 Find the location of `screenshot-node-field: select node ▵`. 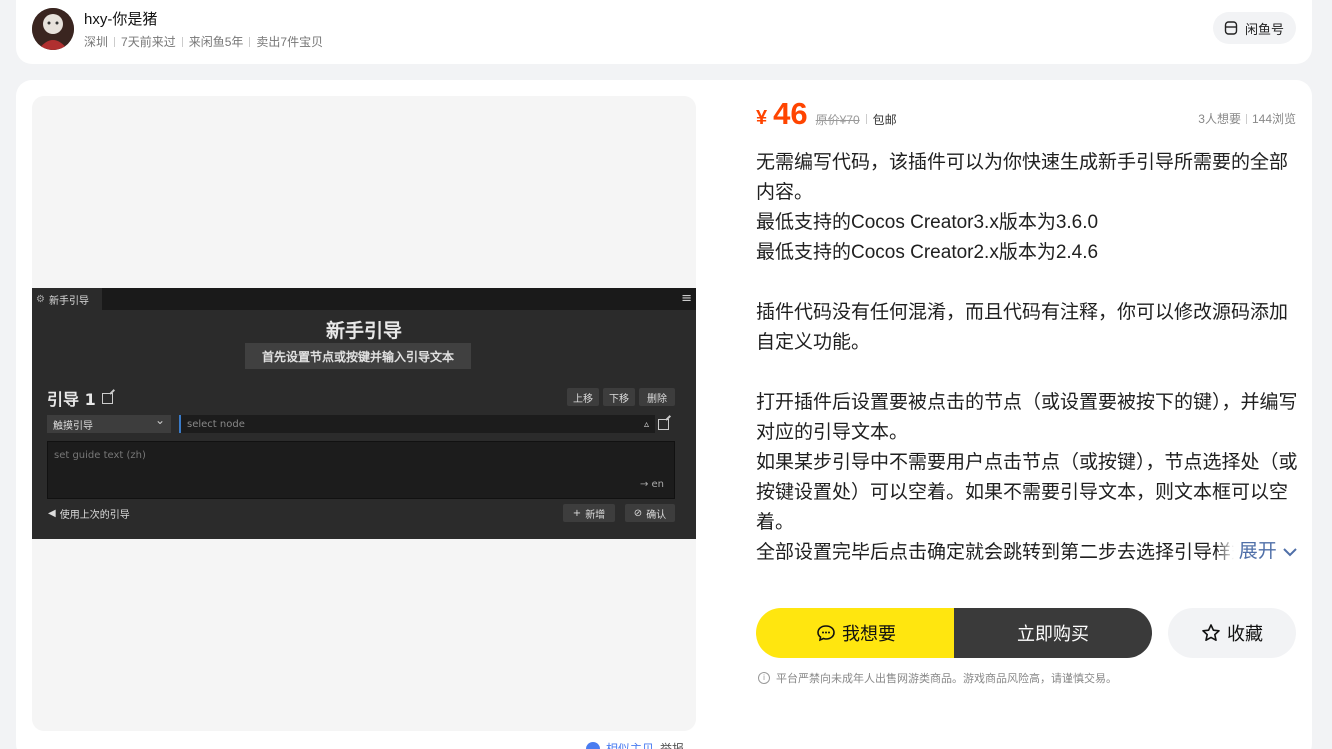

screenshot-node-field: select node ▵ is located at coordinates (417, 424).